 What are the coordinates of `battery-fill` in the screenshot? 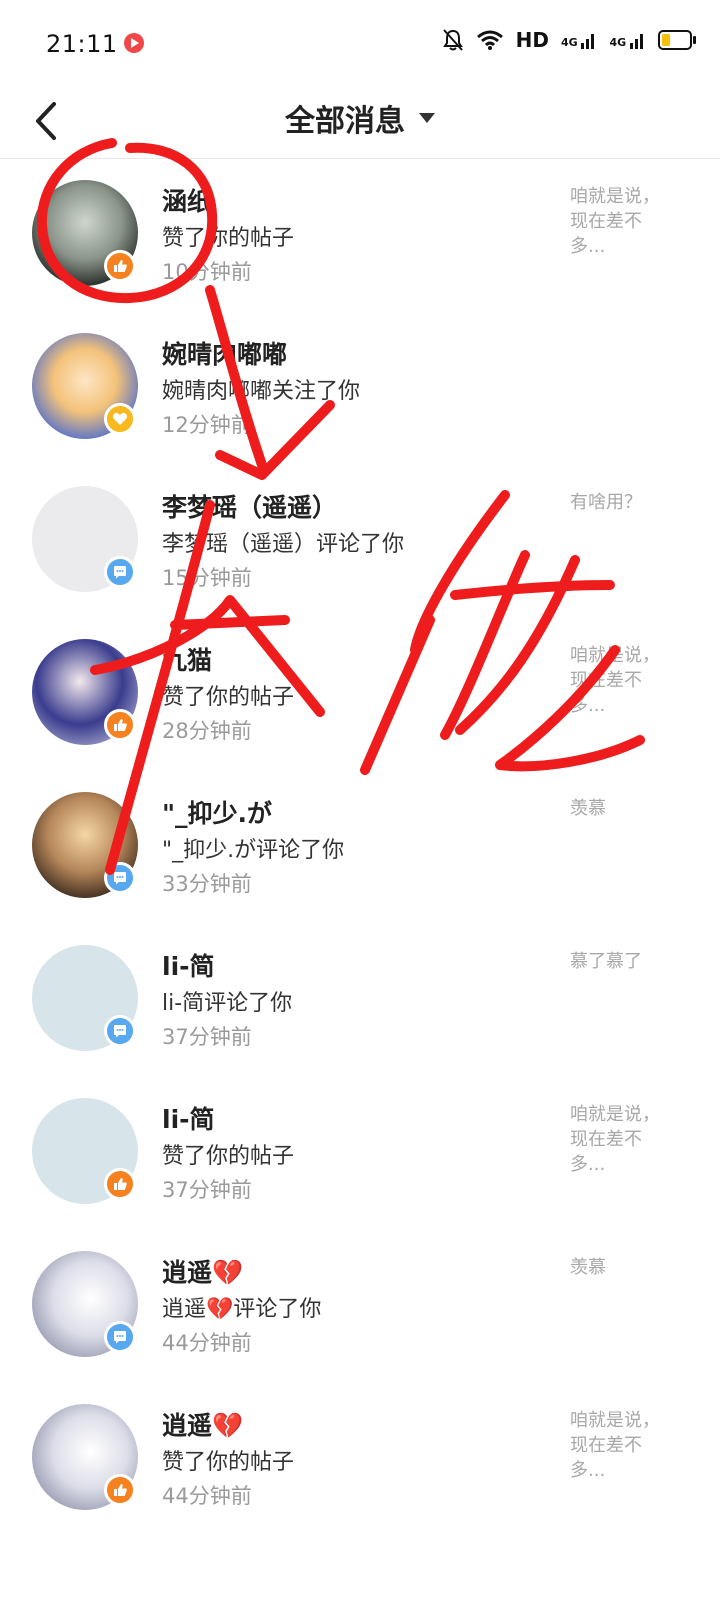 It's located at (666, 40).